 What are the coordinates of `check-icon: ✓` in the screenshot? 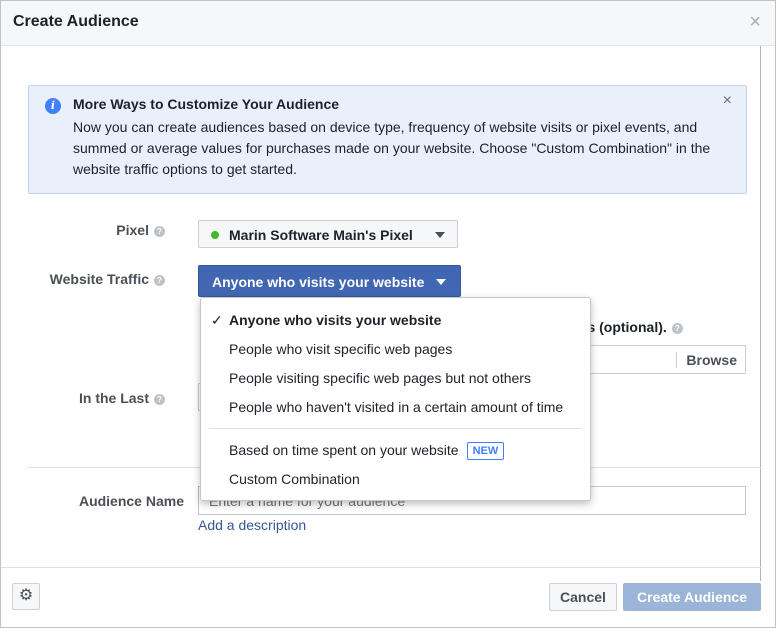 It's located at (217, 320).